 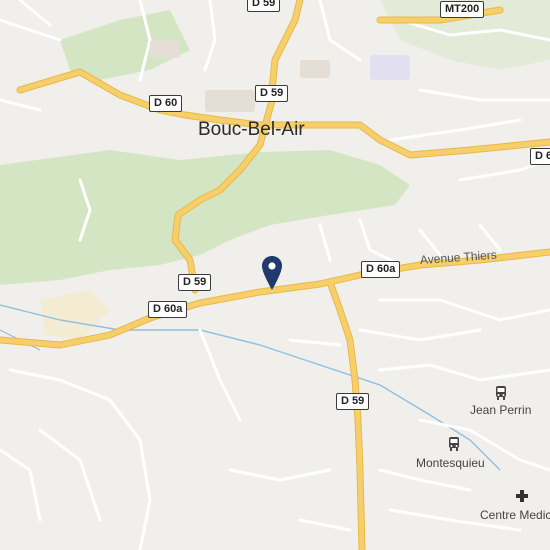 What do you see at coordinates (500, 410) in the screenshot?
I see `poi-label-jean-perrin: Jean Perrin` at bounding box center [500, 410].